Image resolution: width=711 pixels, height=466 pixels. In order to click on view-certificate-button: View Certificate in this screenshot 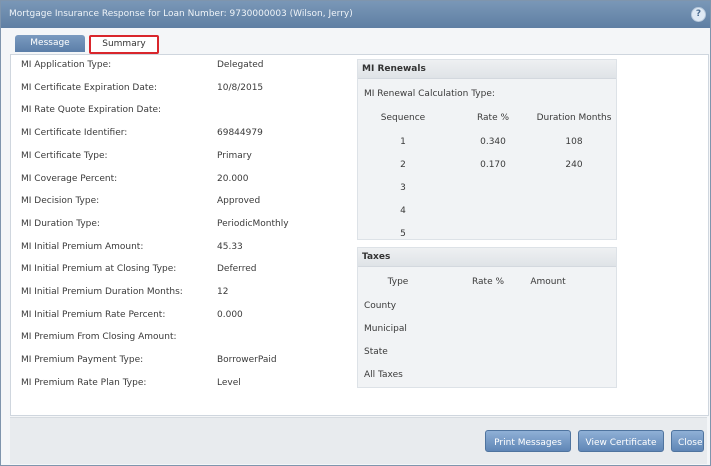, I will do `click(621, 441)`.